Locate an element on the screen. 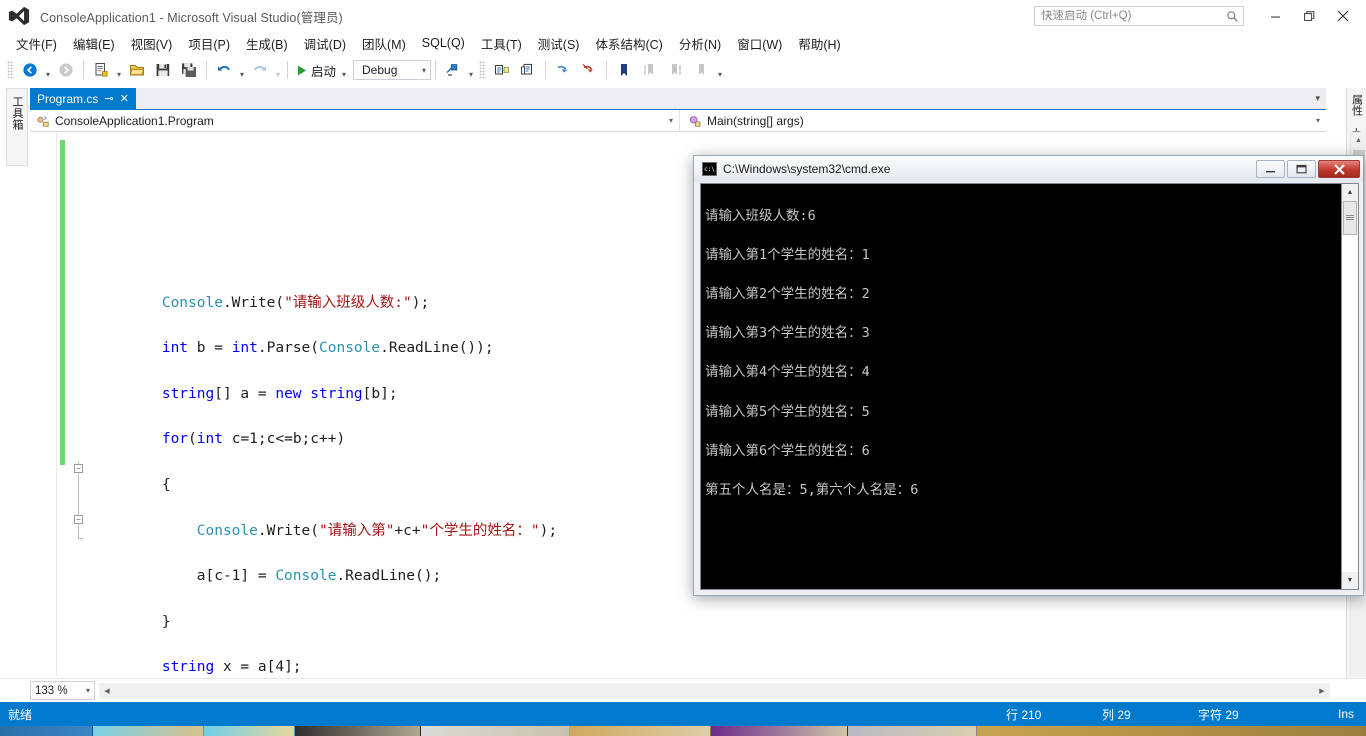 This screenshot has height=736, width=1366. cmd-output-line: 请输入第4个学生的姓名：4 is located at coordinates (787, 372).